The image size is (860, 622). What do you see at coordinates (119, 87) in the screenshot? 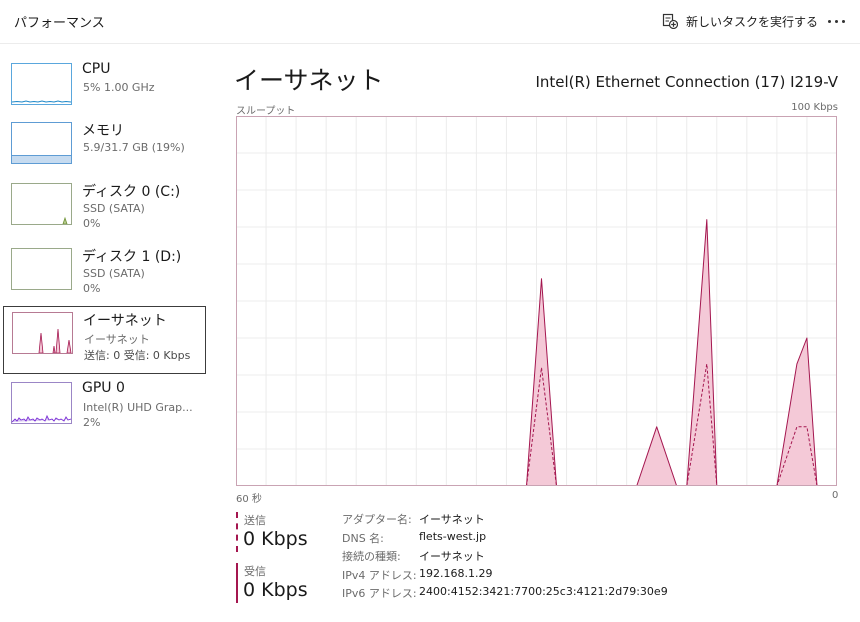
I see `sidebar-item-detail: 5% 1.00 GHz` at bounding box center [119, 87].